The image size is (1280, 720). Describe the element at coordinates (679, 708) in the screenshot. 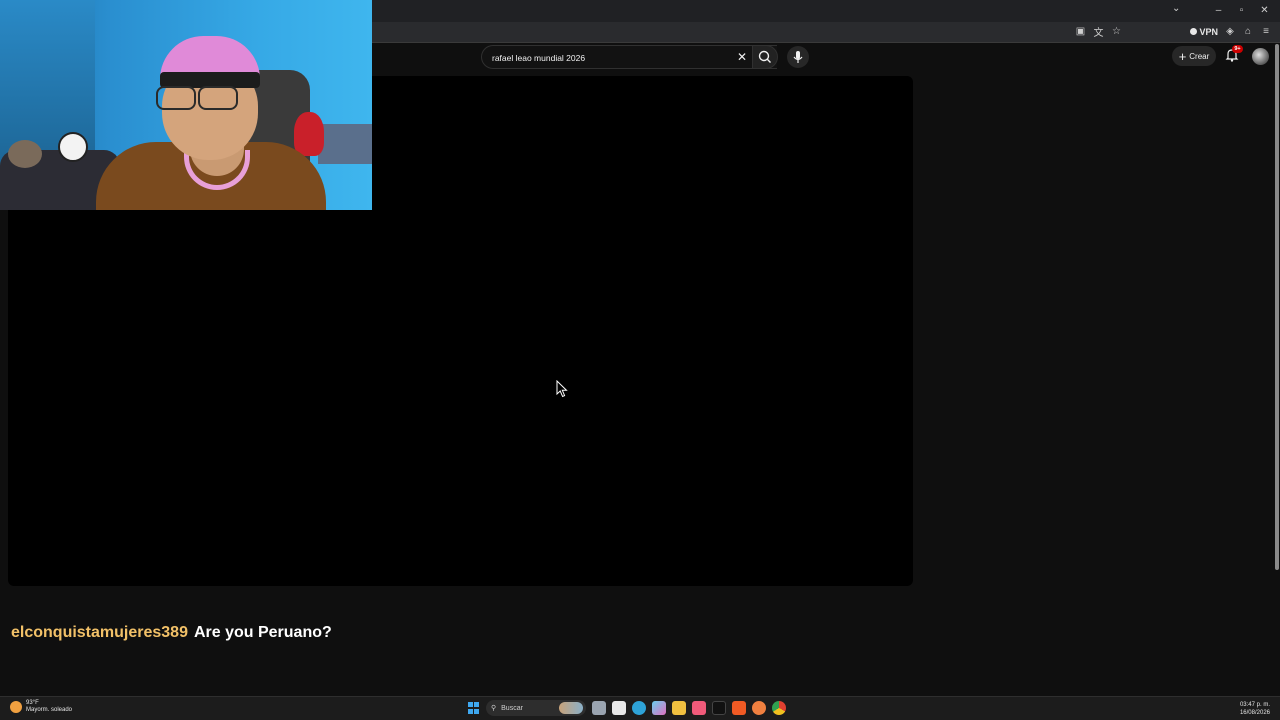

I see `file-explorer-icon` at that location.